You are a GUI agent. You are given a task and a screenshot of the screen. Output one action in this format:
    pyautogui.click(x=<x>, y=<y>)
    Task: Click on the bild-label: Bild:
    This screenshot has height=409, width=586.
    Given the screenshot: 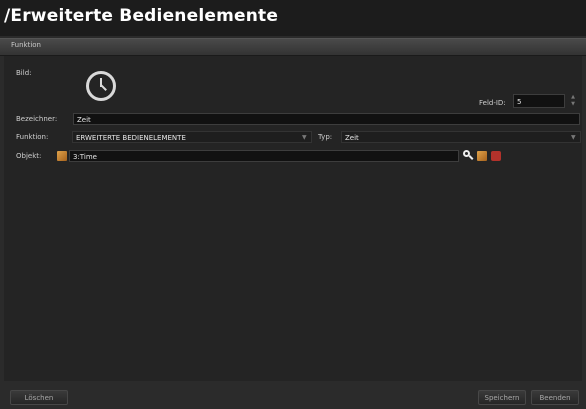 What is the action you would take?
    pyautogui.click(x=24, y=73)
    